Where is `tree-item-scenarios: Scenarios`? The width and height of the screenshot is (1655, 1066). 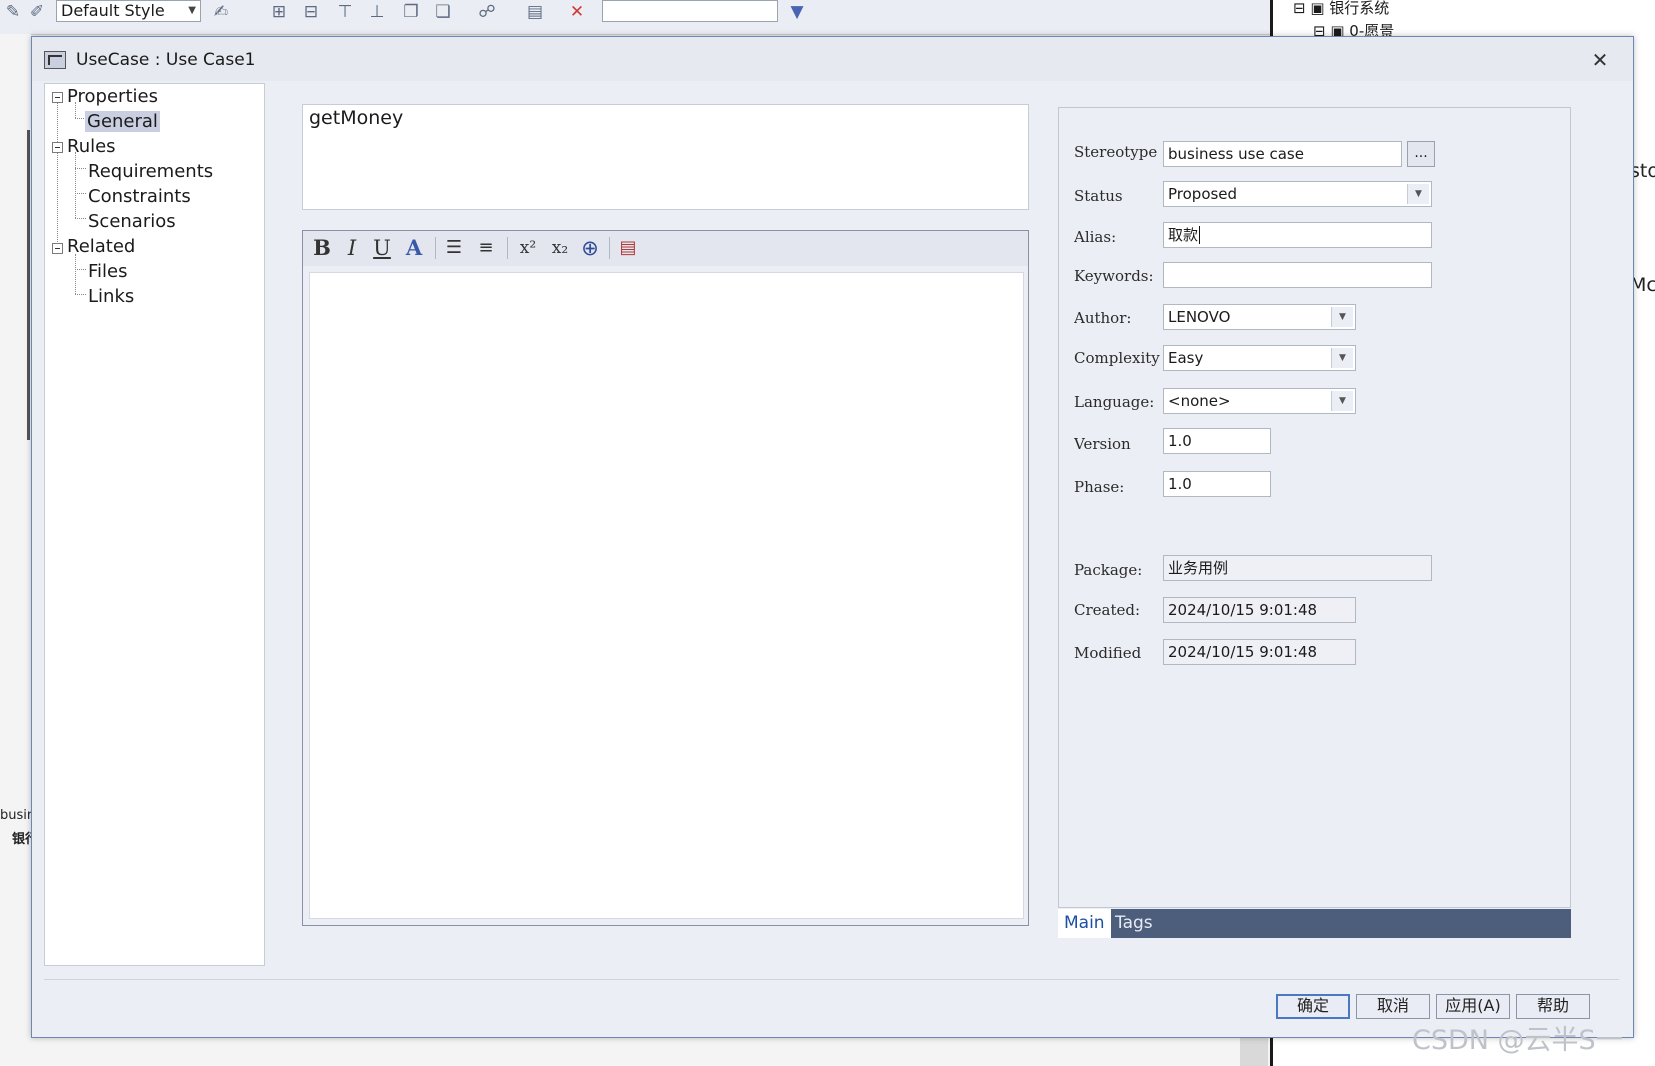 tree-item-scenarios: Scenarios is located at coordinates (132, 222).